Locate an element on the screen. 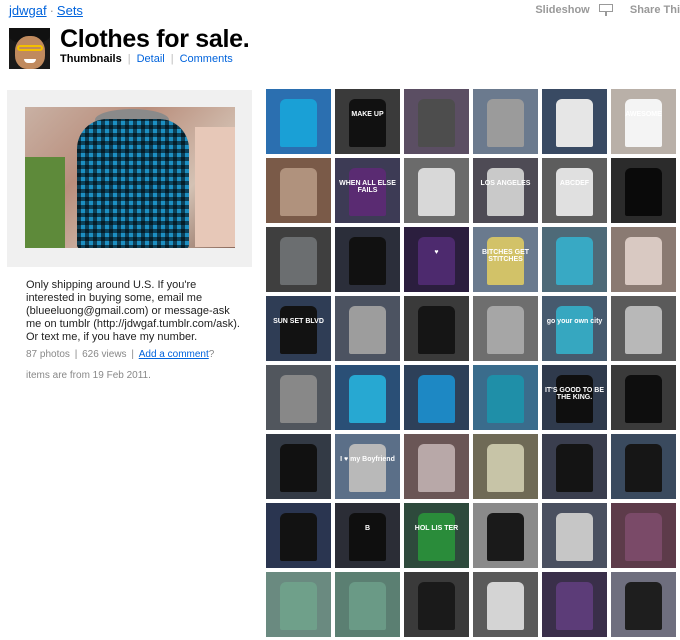  garment-print: WHEN ALL ELSE FAILS is located at coordinates (367, 187).